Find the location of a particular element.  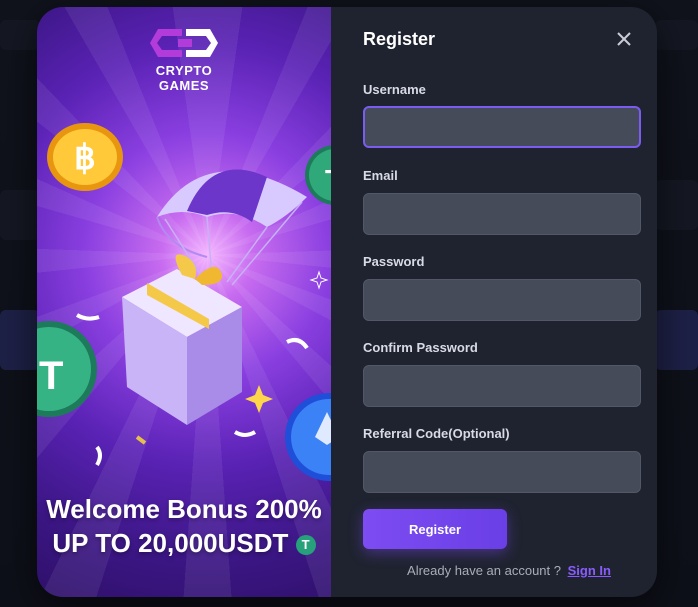

confirm-password-label: Confirm Password is located at coordinates (420, 347).